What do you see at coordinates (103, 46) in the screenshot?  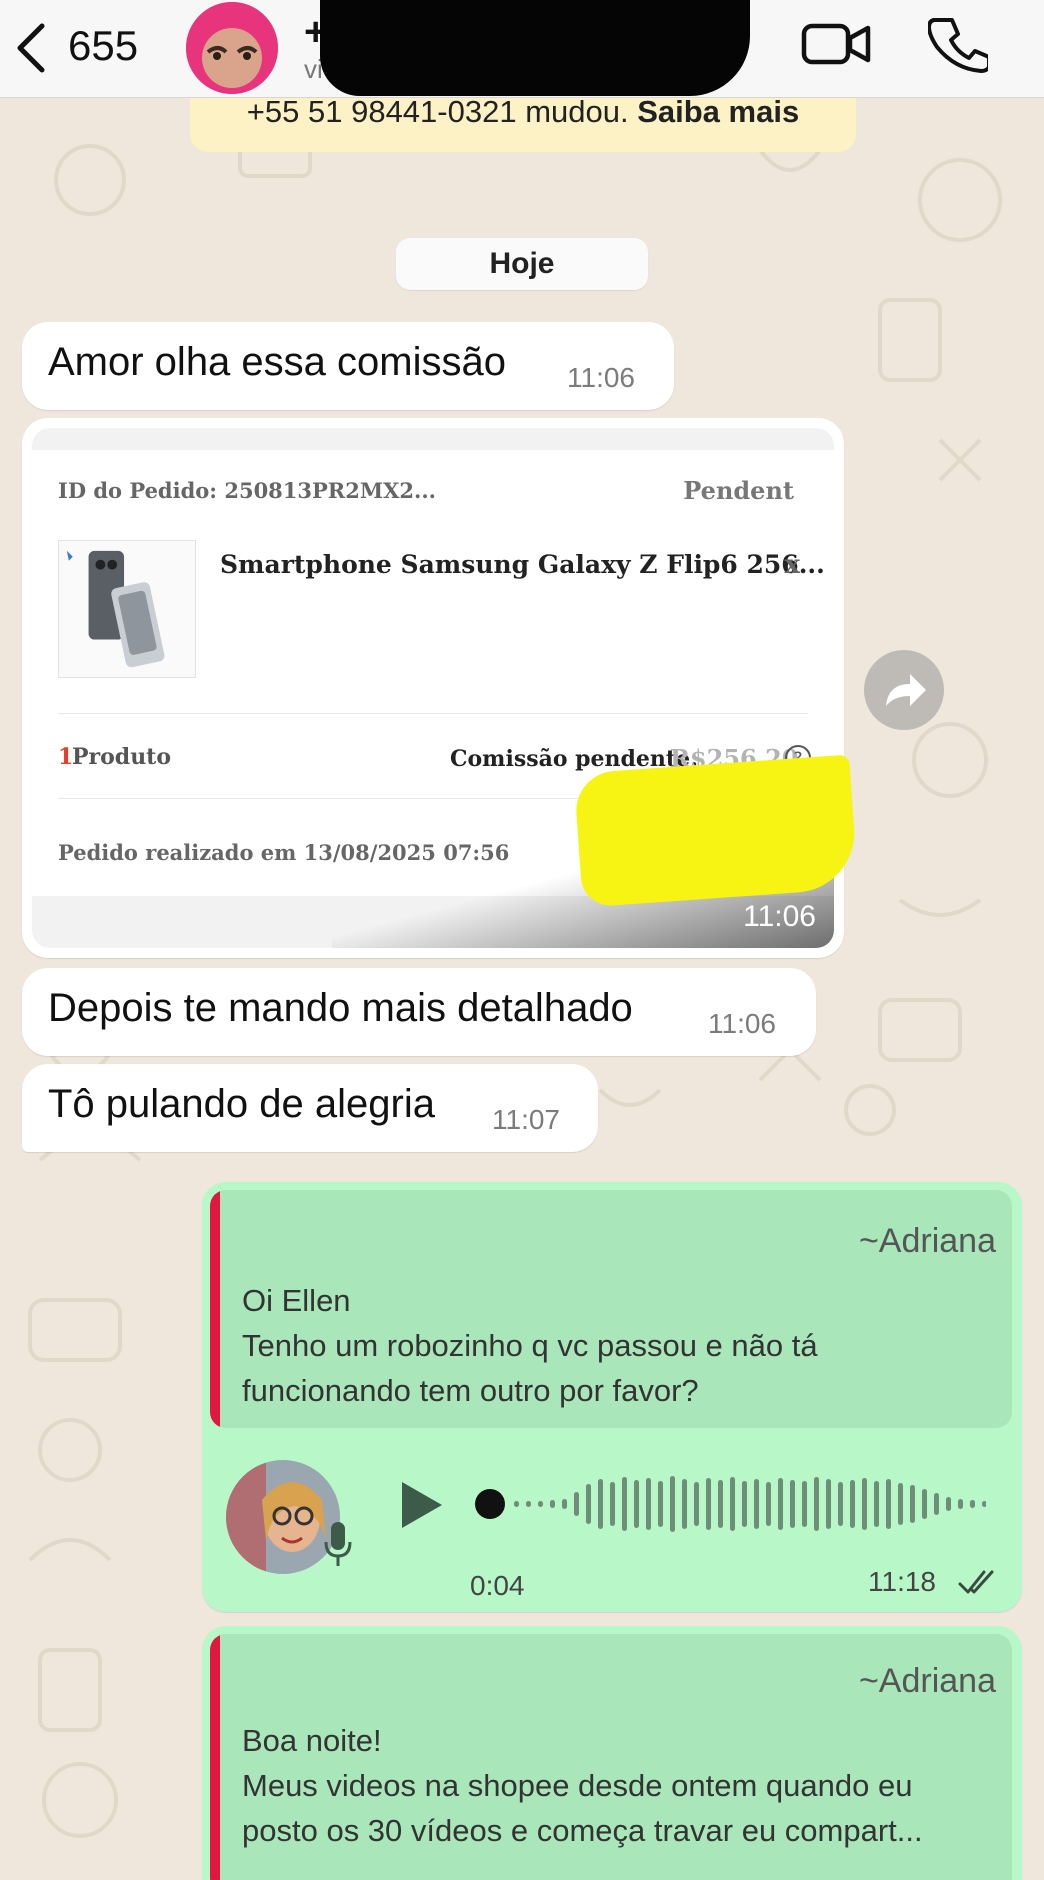 I see `unread-count: 655` at bounding box center [103, 46].